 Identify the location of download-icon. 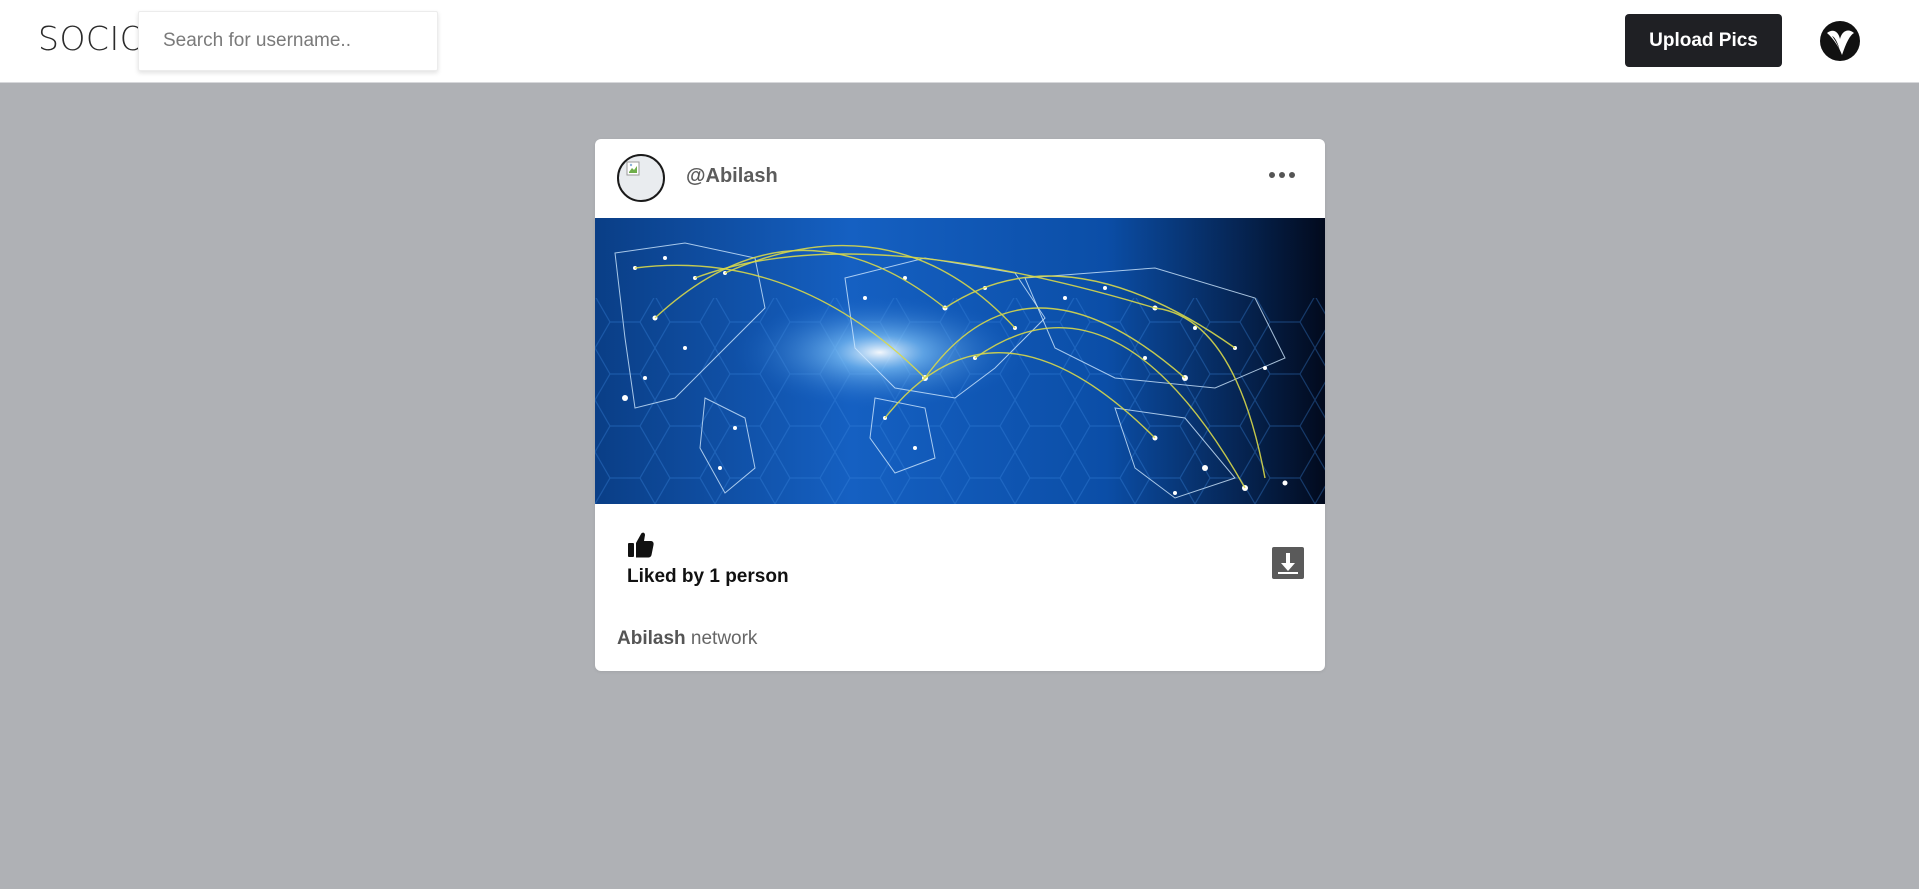
(1288, 563).